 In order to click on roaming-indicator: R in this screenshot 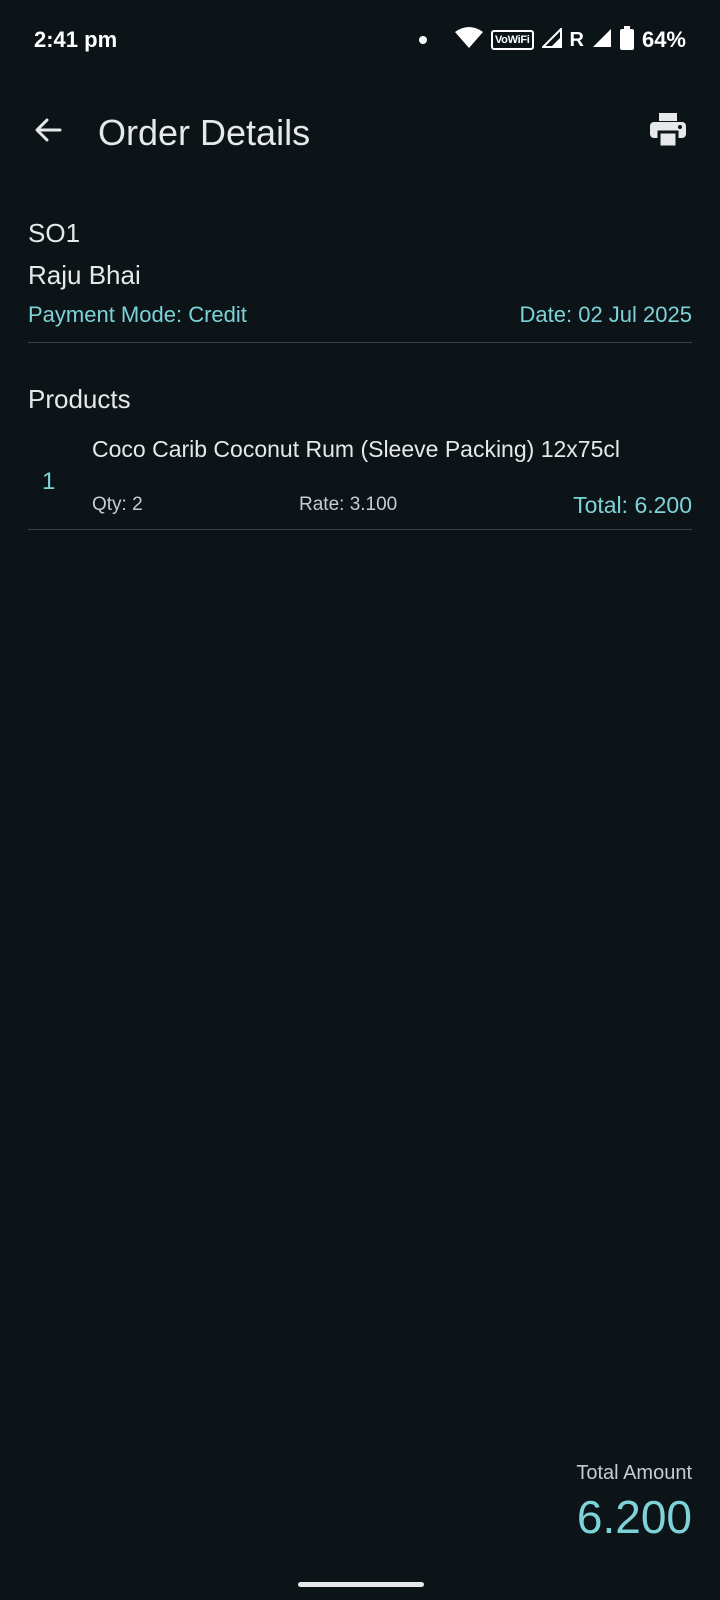, I will do `click(576, 39)`.